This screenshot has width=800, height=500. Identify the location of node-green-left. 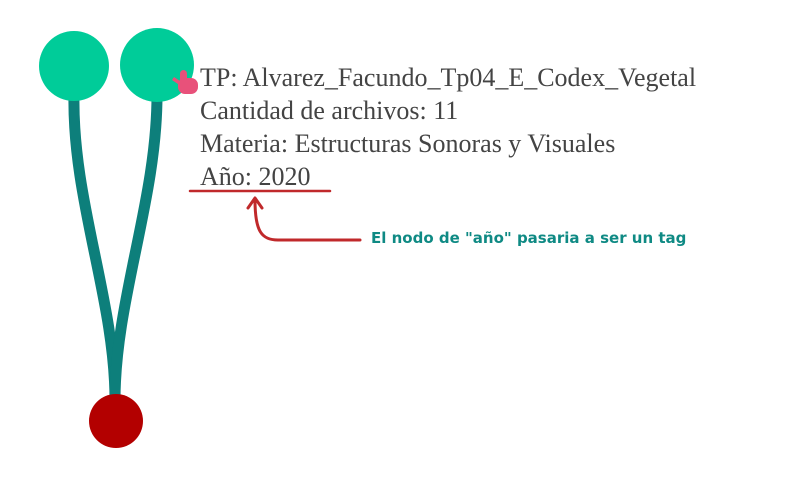
(74, 66).